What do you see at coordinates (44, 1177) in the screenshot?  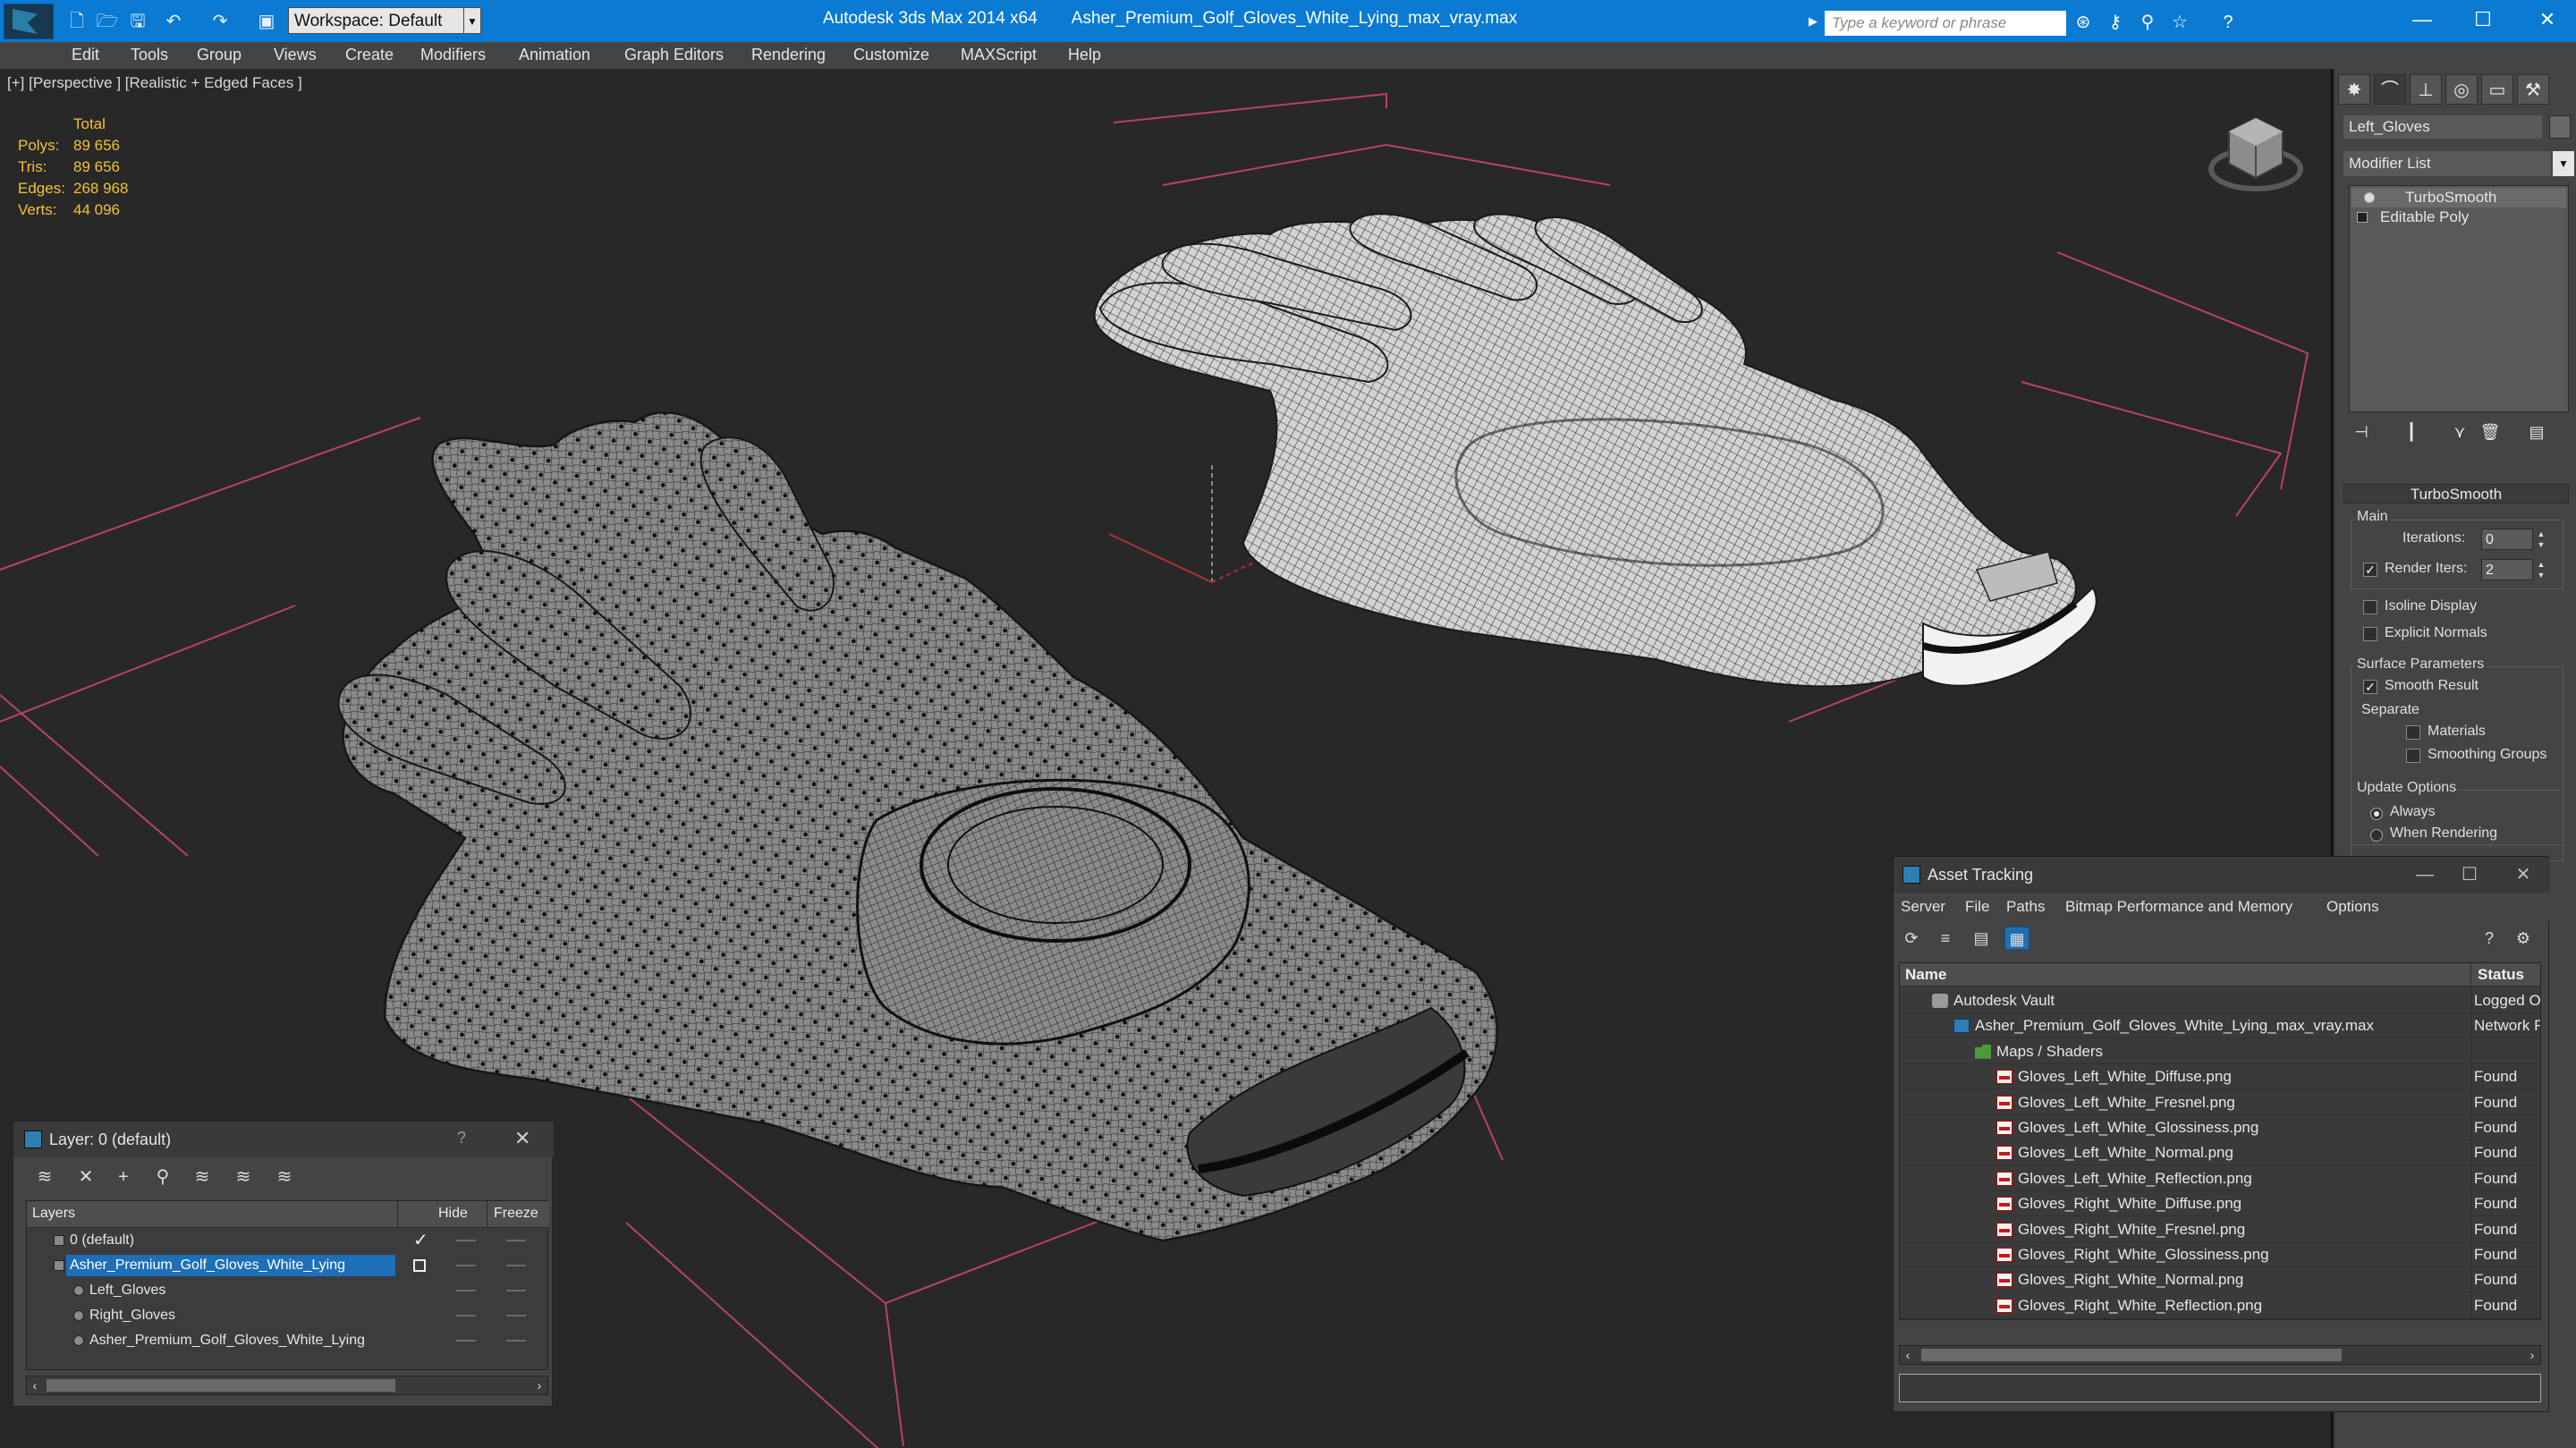 I see `create-layer-icon: ≋` at bounding box center [44, 1177].